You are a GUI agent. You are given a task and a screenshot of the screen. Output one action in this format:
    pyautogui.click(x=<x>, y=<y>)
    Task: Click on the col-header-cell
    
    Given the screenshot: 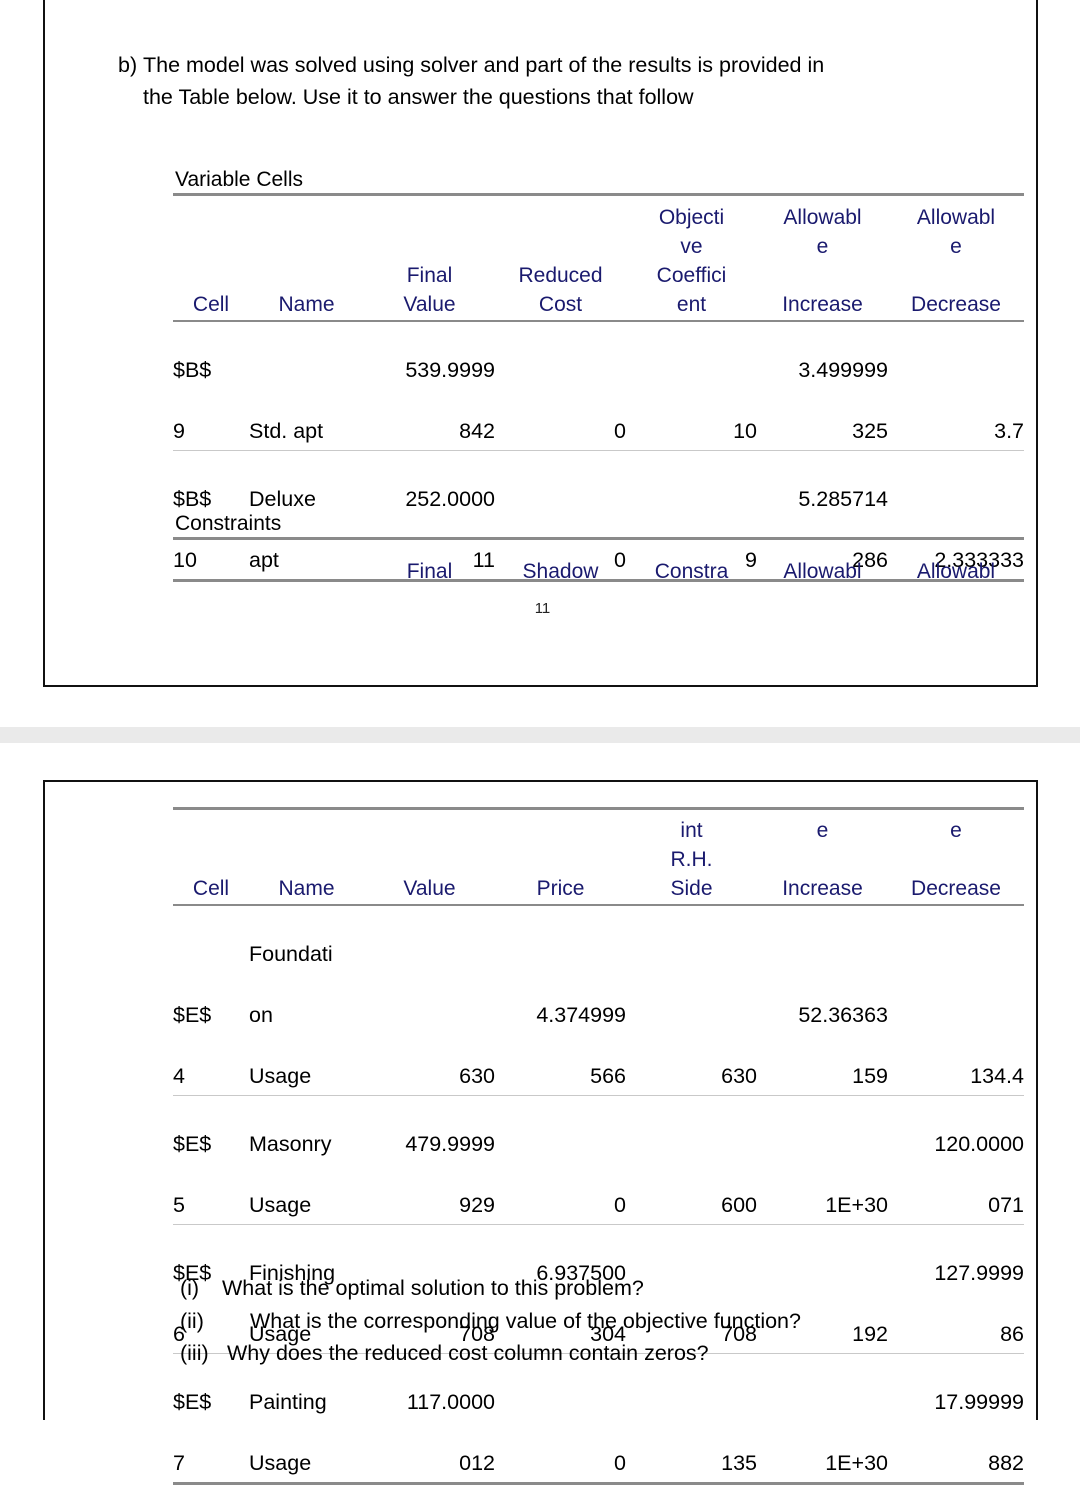 What is the action you would take?
    pyautogui.click(x=211, y=562)
    